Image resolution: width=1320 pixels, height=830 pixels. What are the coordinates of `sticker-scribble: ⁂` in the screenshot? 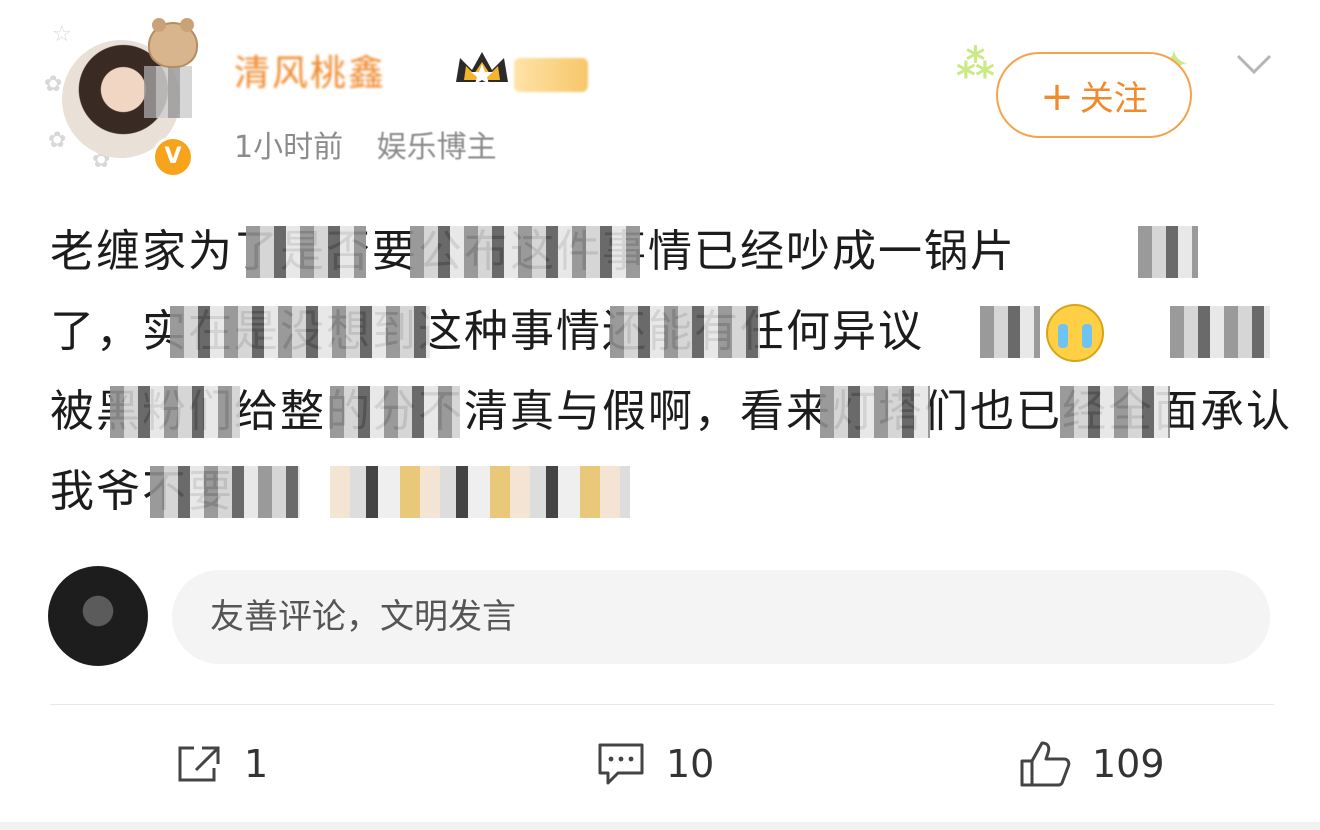 It's located at (978, 64).